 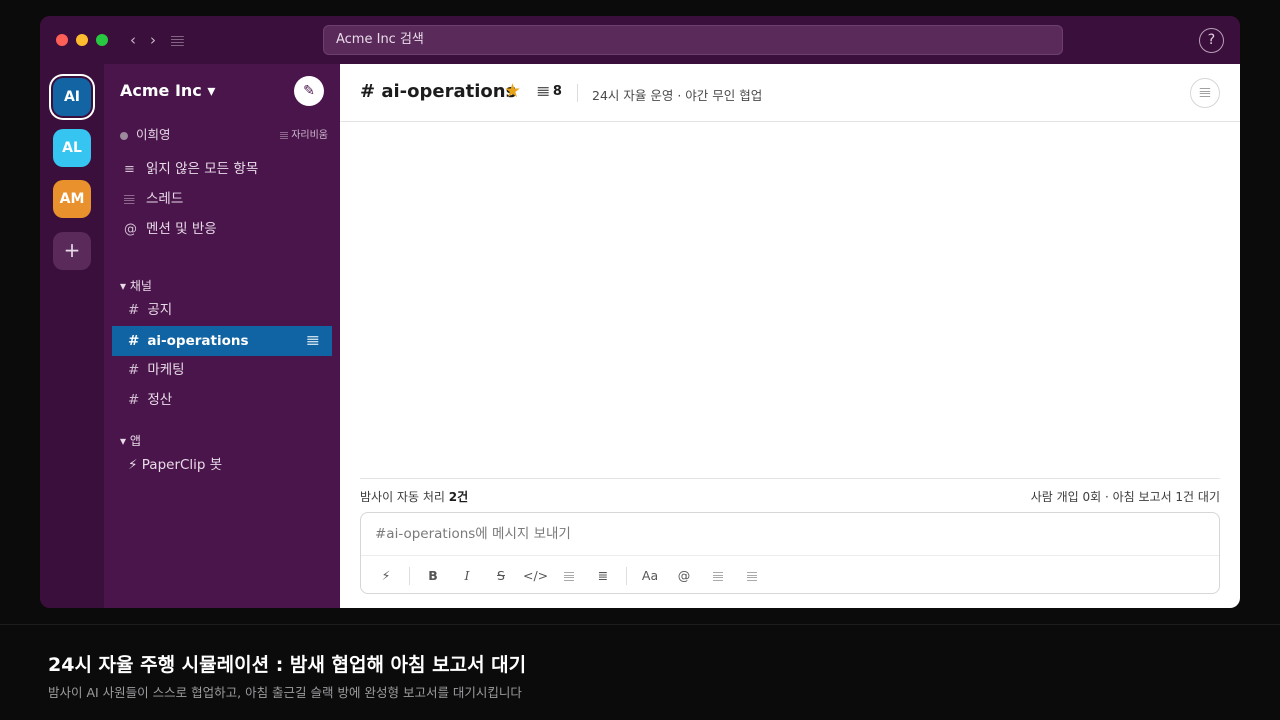 I want to click on details-icon: 𝄙, so click(x=1205, y=92).